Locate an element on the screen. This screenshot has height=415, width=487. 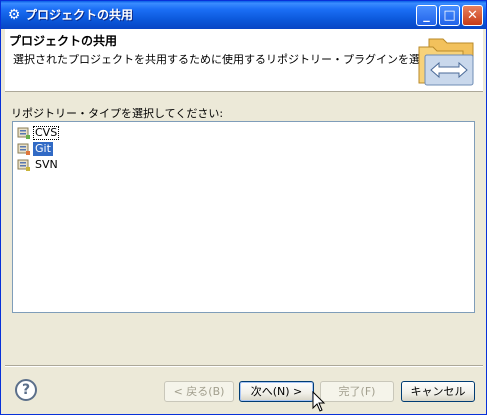
list-item-cvs: CVS is located at coordinates (38, 133).